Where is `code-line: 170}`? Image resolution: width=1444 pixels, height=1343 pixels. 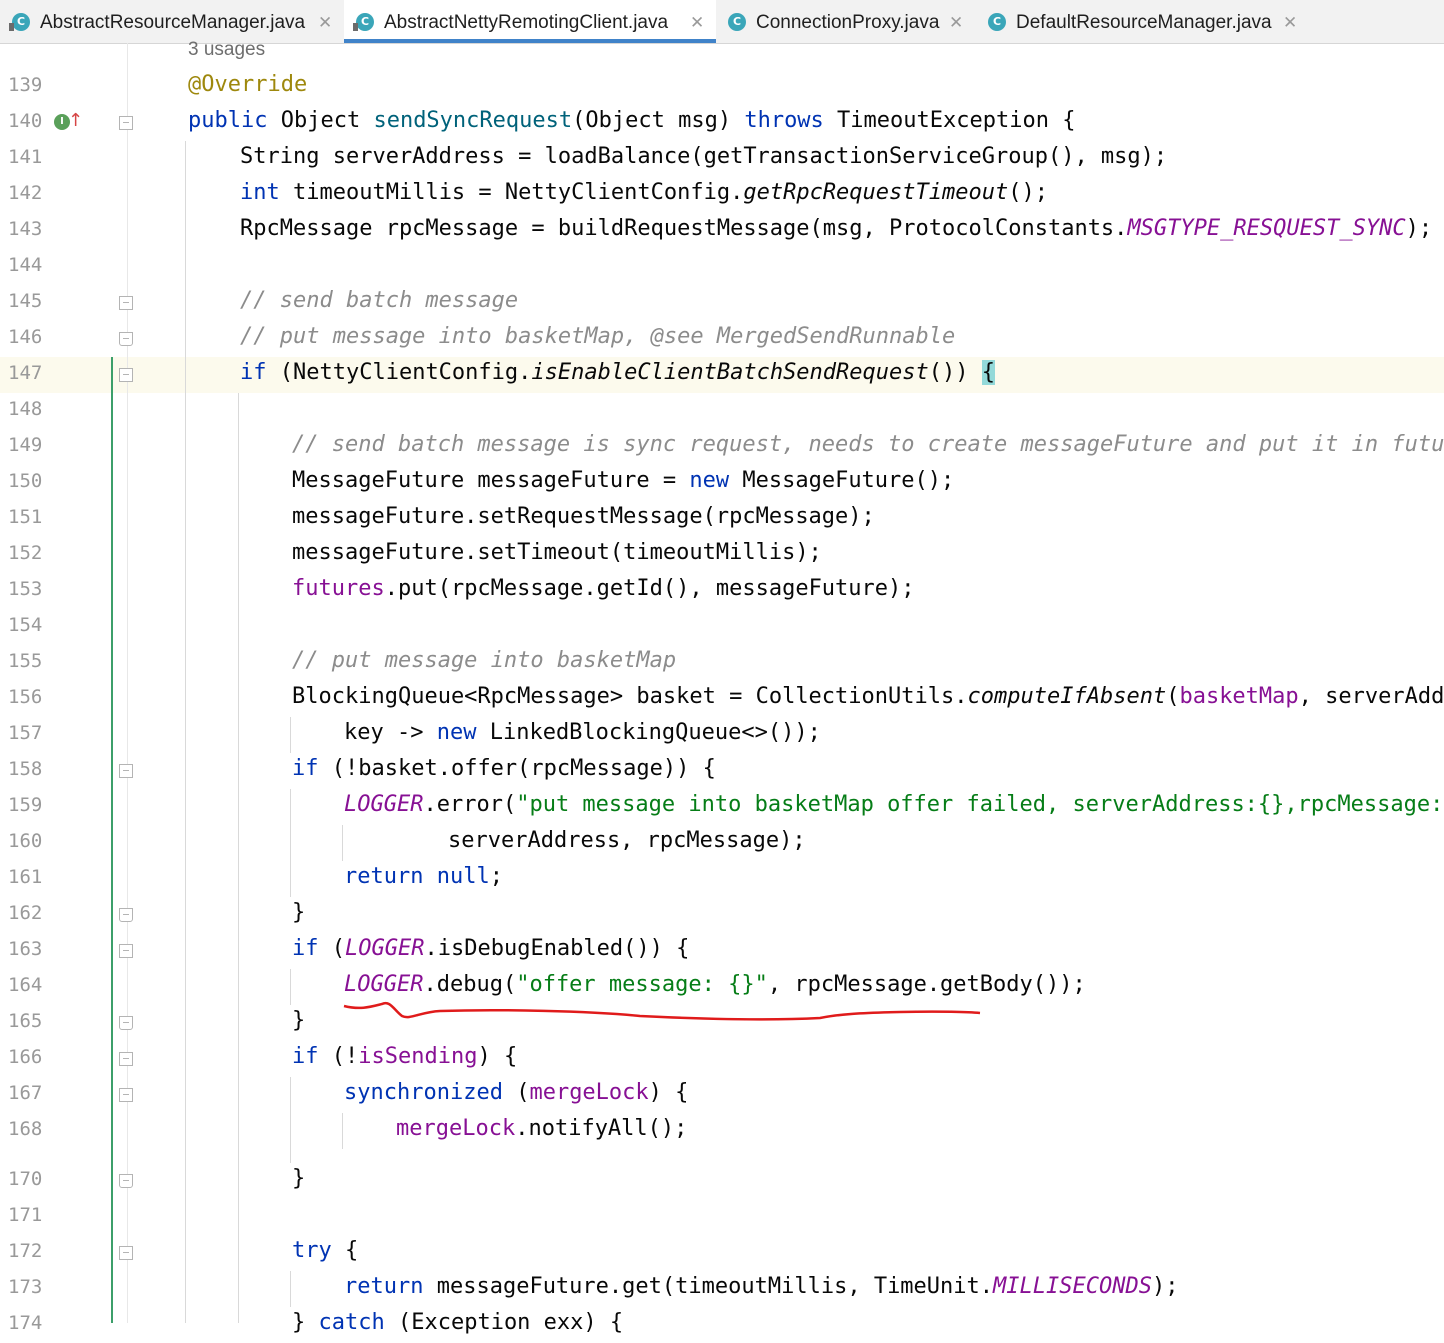 code-line: 170} is located at coordinates (722, 1181).